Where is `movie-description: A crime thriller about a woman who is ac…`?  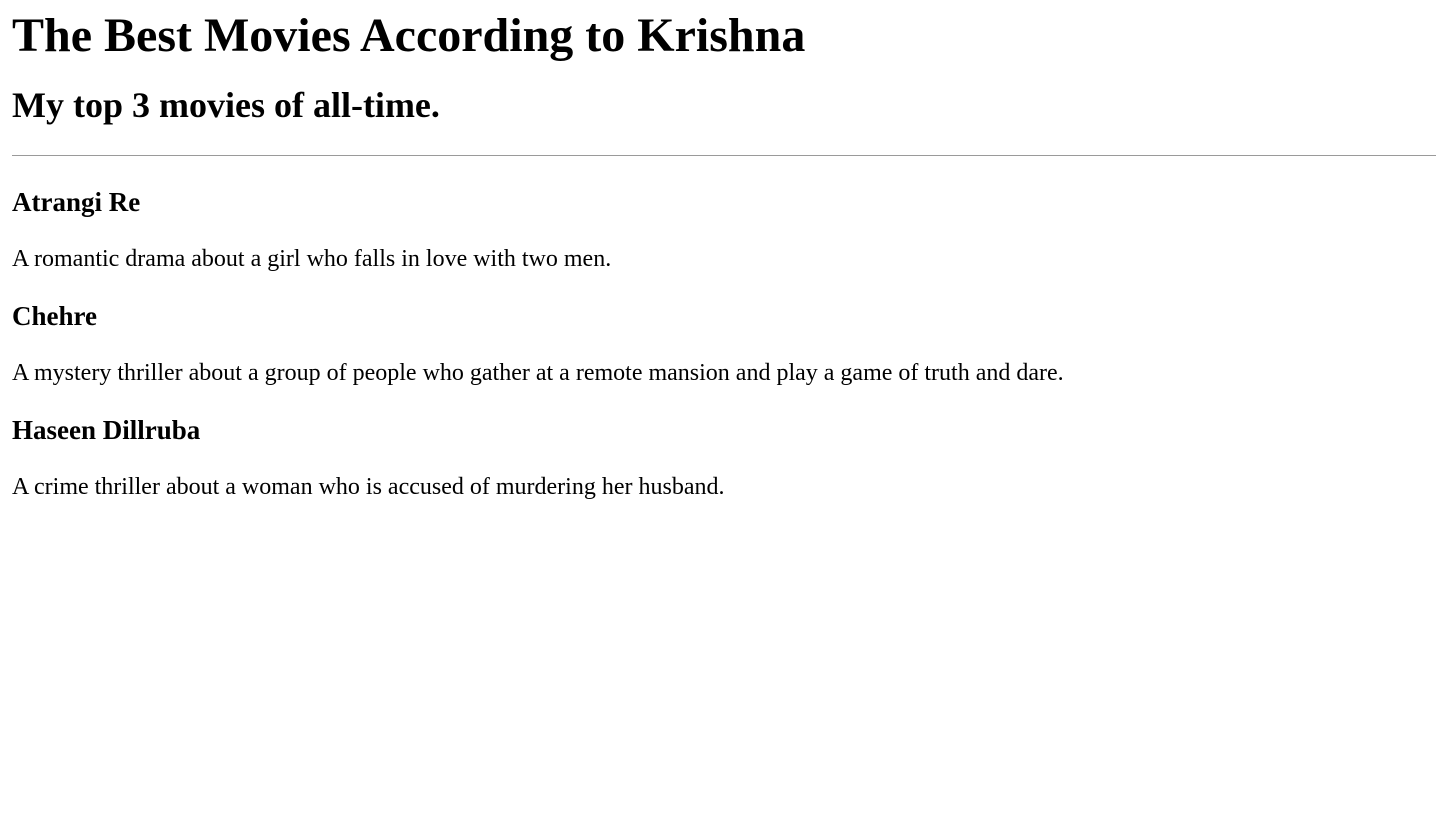
movie-description: A crime thriller about a woman who is ac… is located at coordinates (368, 487).